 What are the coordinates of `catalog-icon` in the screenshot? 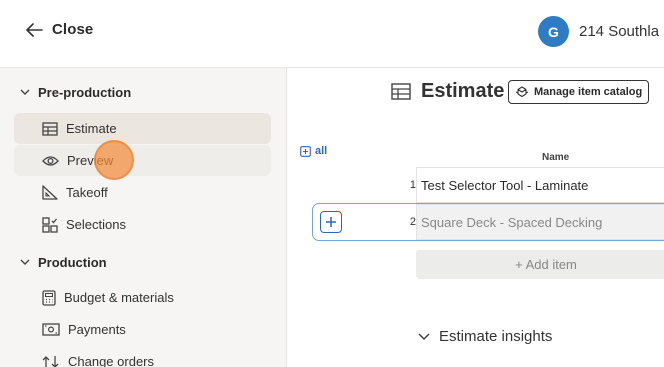 It's located at (522, 91).